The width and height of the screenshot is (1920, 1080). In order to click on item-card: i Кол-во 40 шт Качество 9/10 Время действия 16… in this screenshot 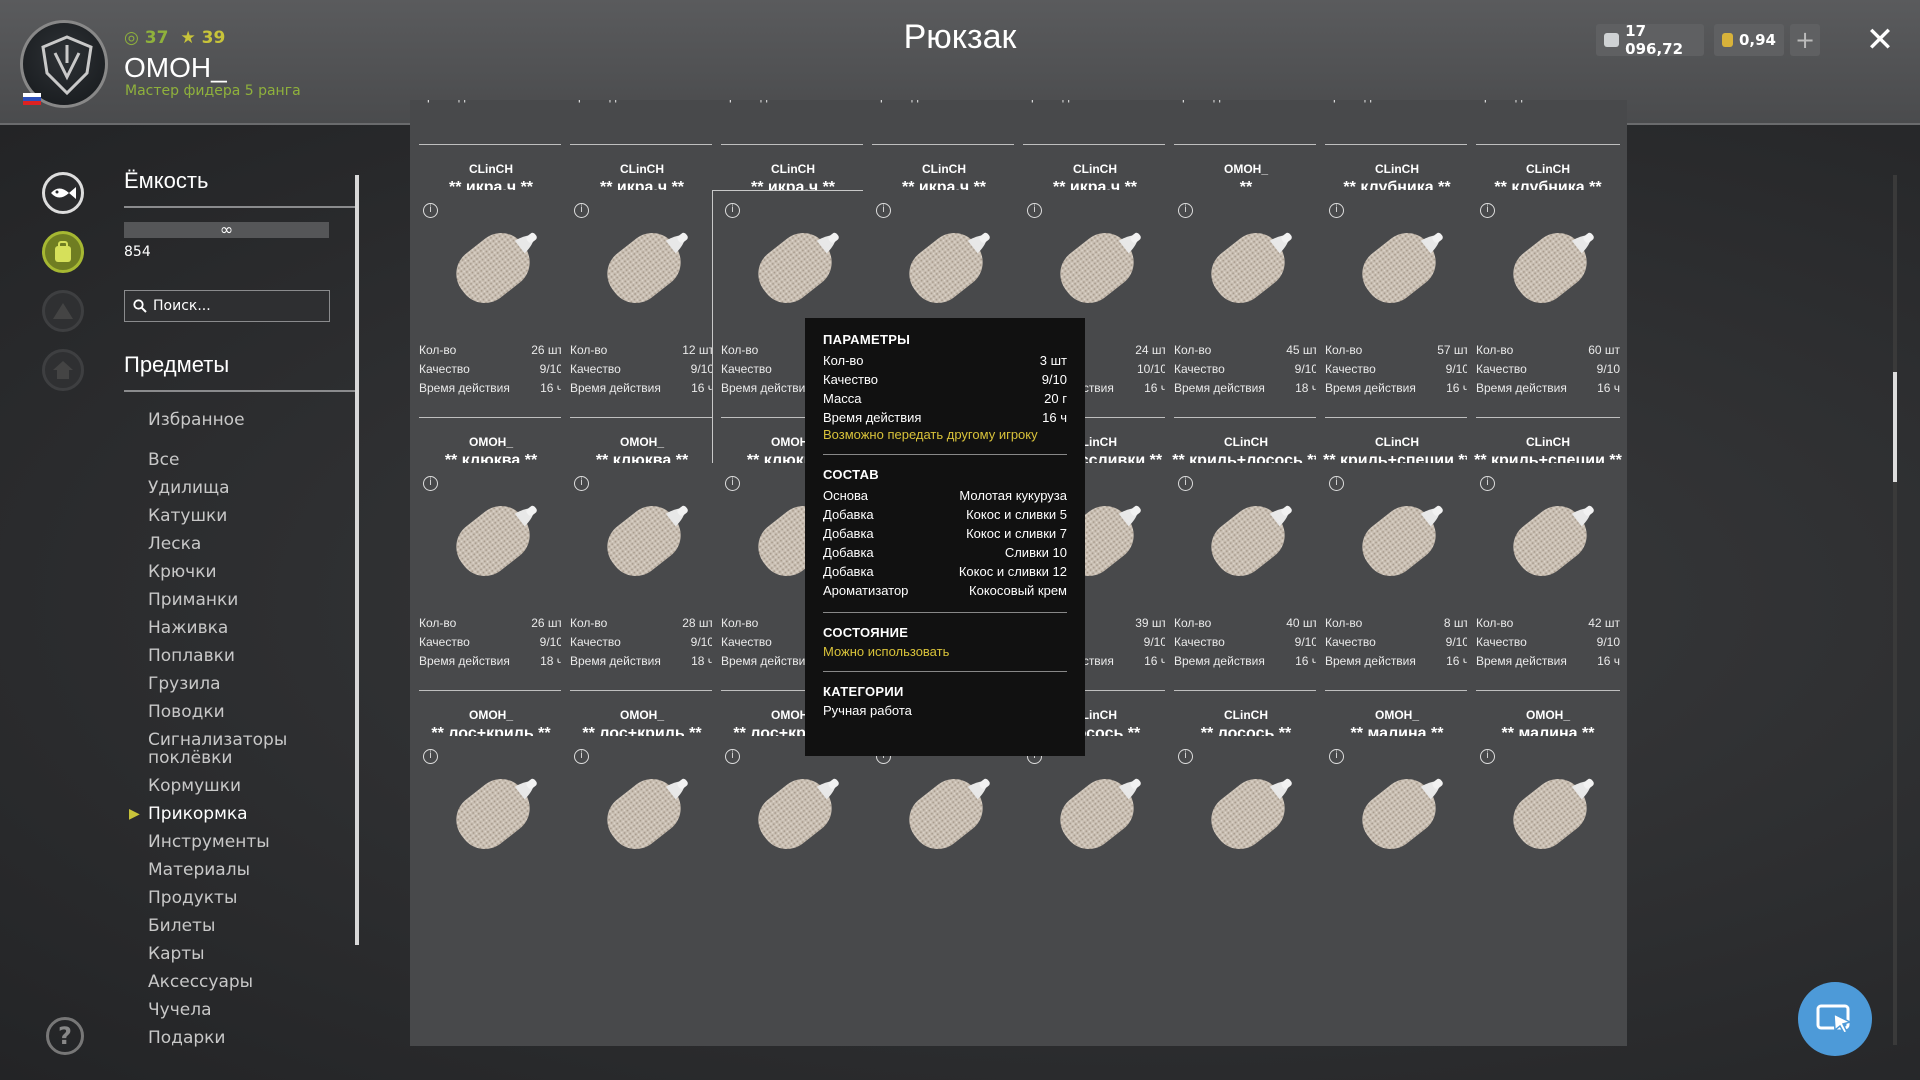, I will do `click(1245, 618)`.